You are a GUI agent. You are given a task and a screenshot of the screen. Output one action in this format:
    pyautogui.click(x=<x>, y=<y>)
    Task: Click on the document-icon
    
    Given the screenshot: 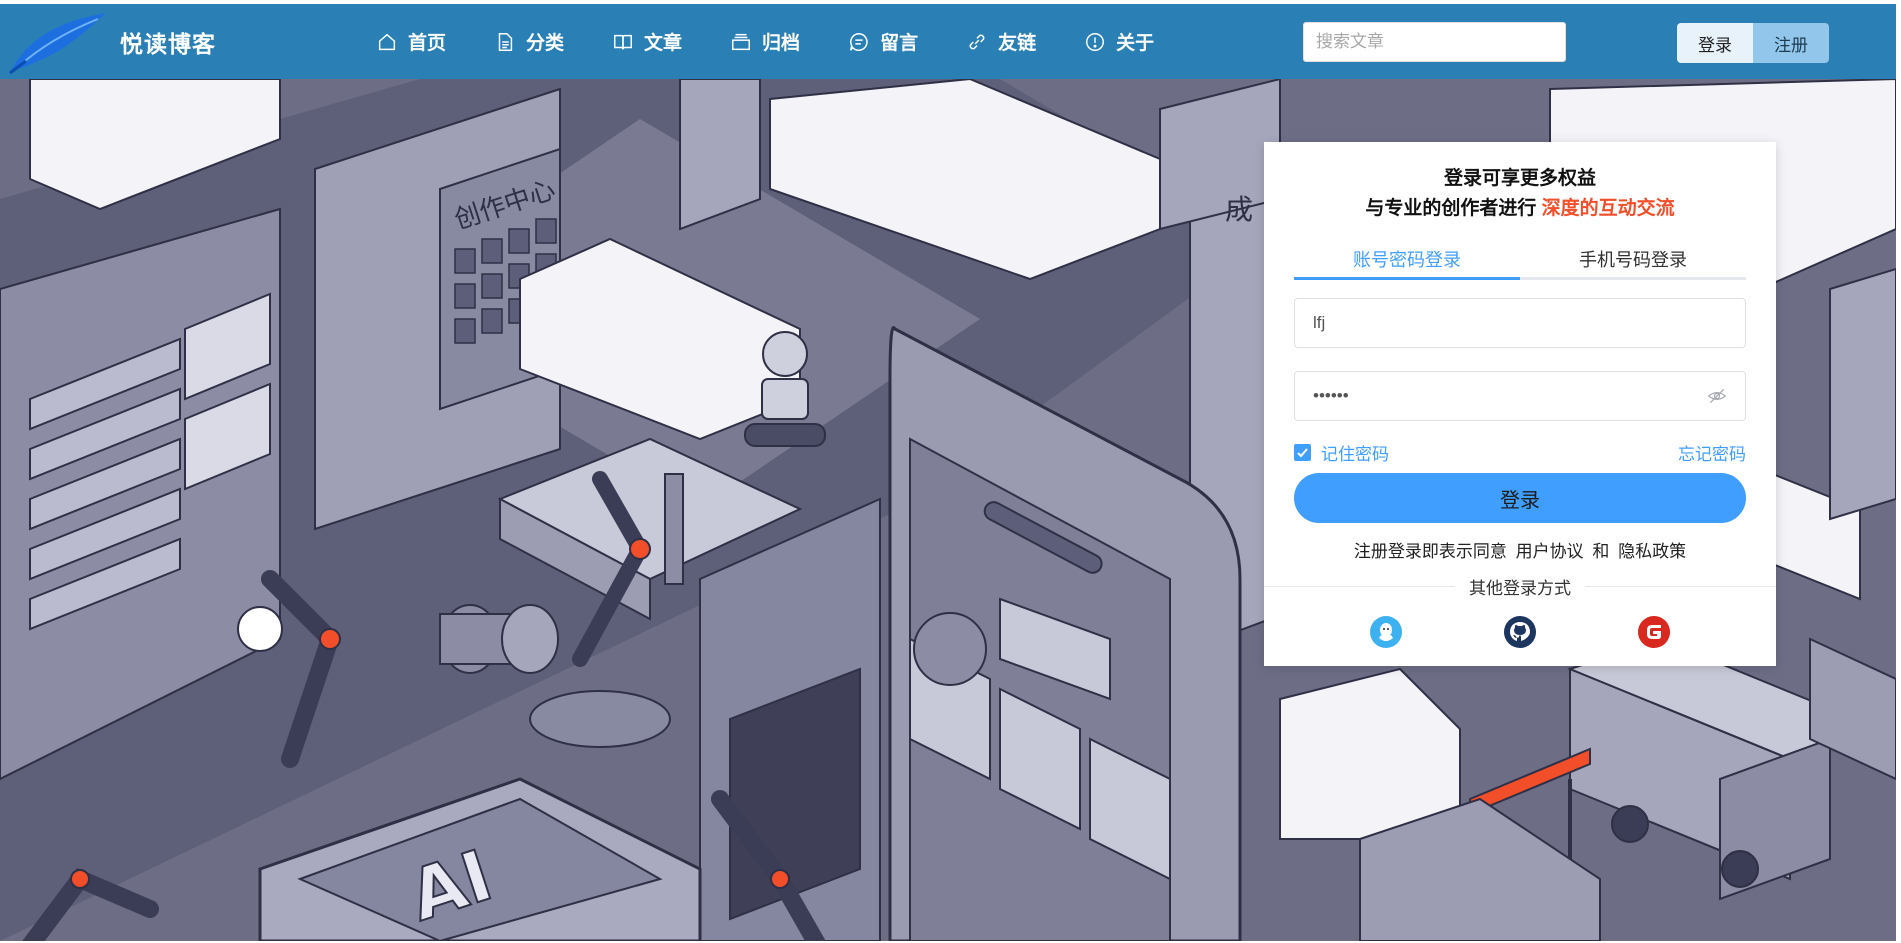 What is the action you would take?
    pyautogui.click(x=505, y=41)
    